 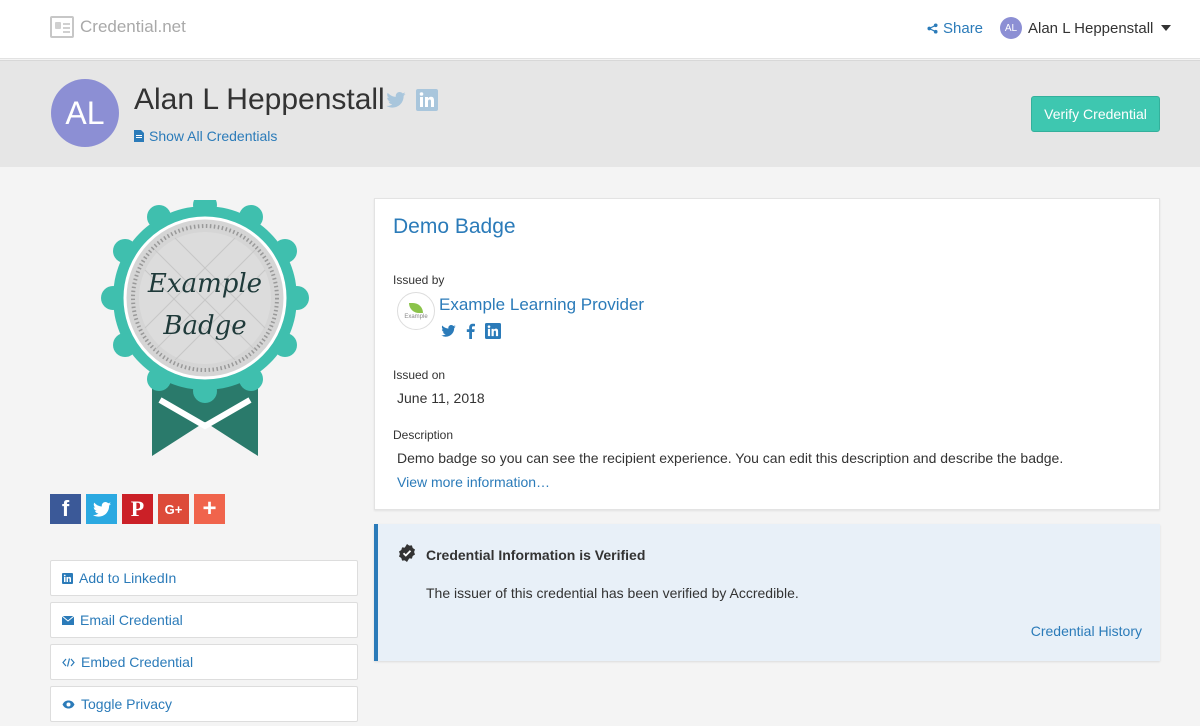 What do you see at coordinates (1086, 631) in the screenshot?
I see `credential-history-link: Credential History` at bounding box center [1086, 631].